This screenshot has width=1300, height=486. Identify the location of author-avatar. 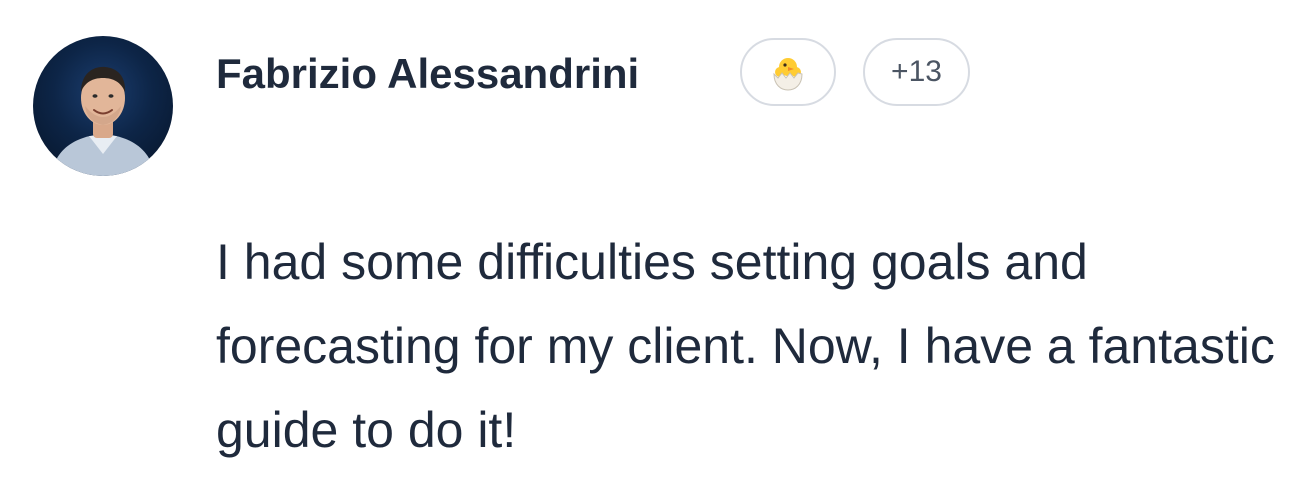
(103, 106).